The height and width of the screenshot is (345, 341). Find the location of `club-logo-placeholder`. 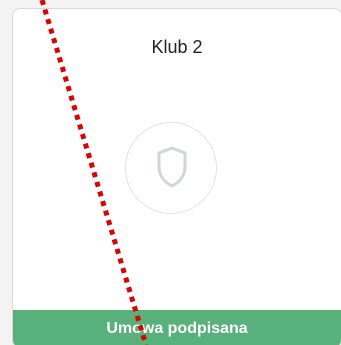

club-logo-placeholder is located at coordinates (171, 168).